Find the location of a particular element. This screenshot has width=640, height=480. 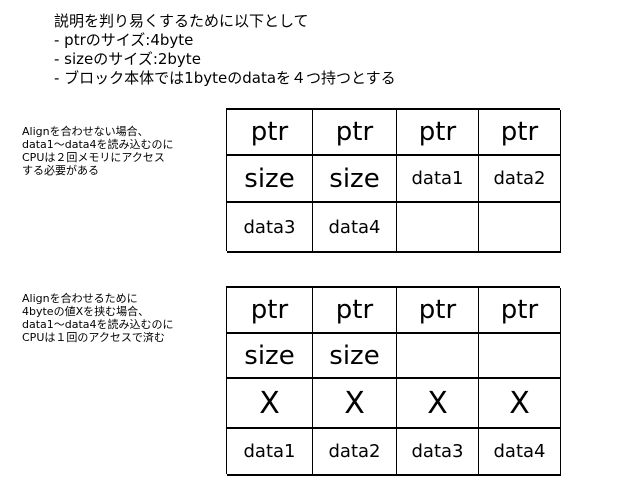

intro-line: 説明を判り易くするために以下として is located at coordinates (181, 21).